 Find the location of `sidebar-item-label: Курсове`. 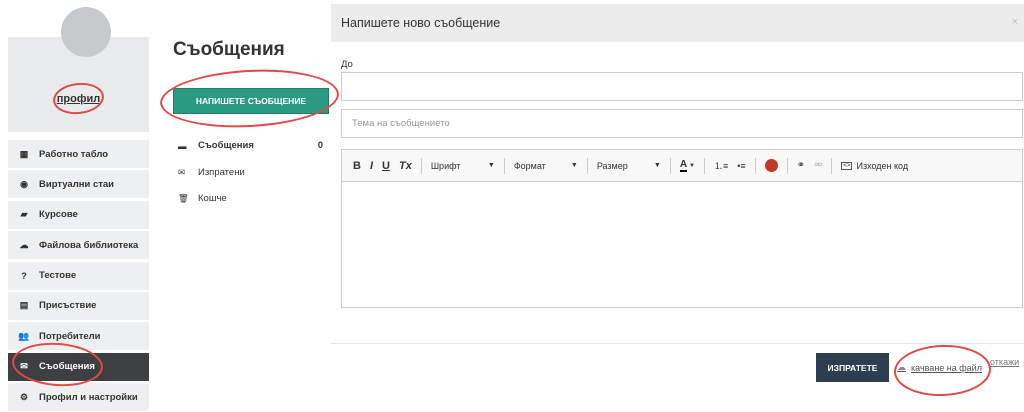

sidebar-item-label: Курсове is located at coordinates (58, 215).